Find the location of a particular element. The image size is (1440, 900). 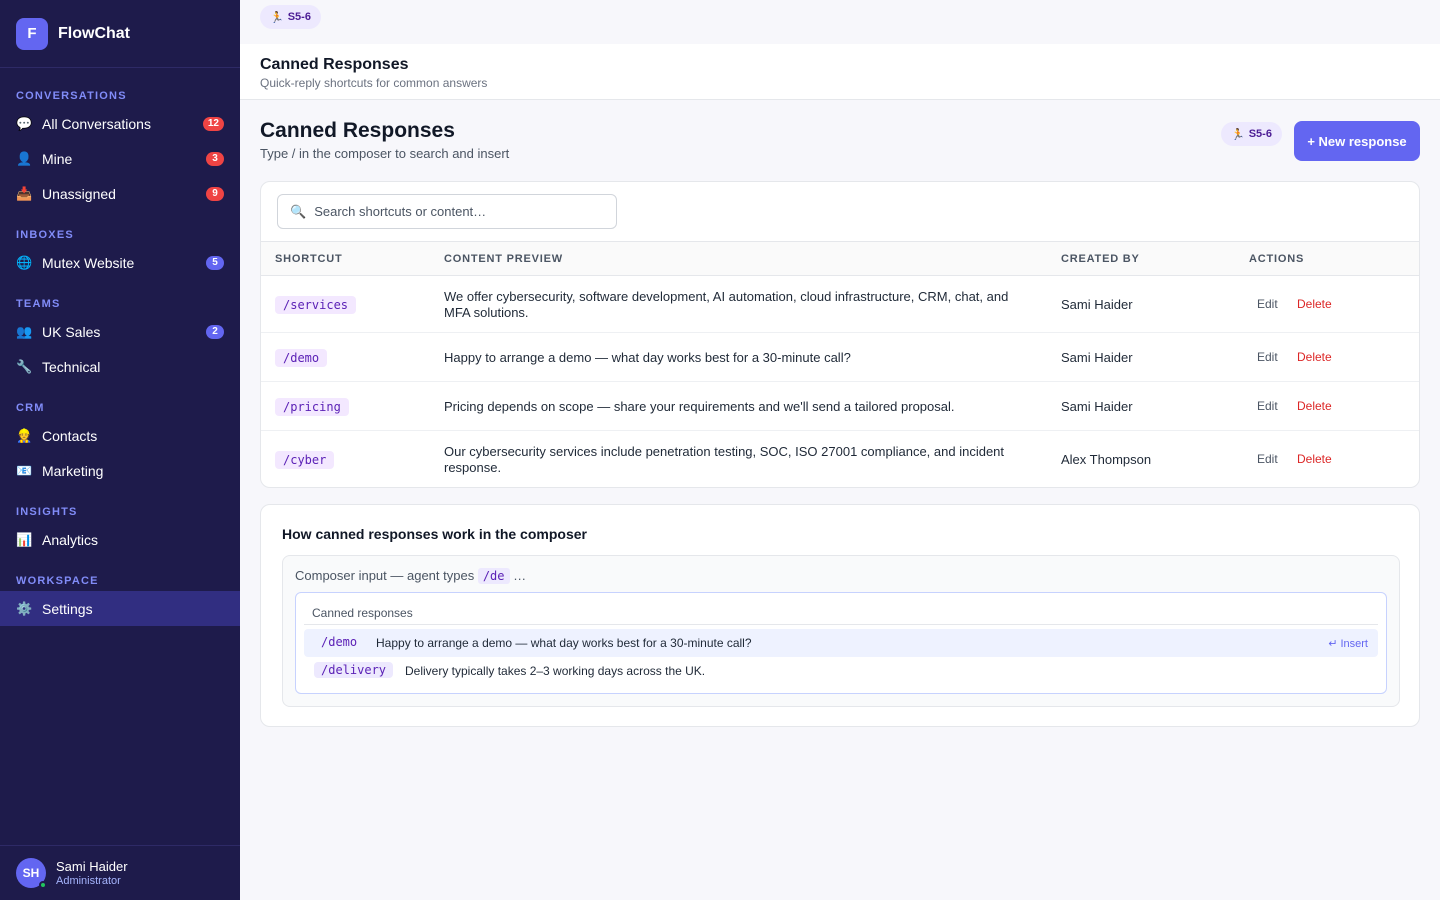

sidebar-item-label: Analytics is located at coordinates (70, 539).